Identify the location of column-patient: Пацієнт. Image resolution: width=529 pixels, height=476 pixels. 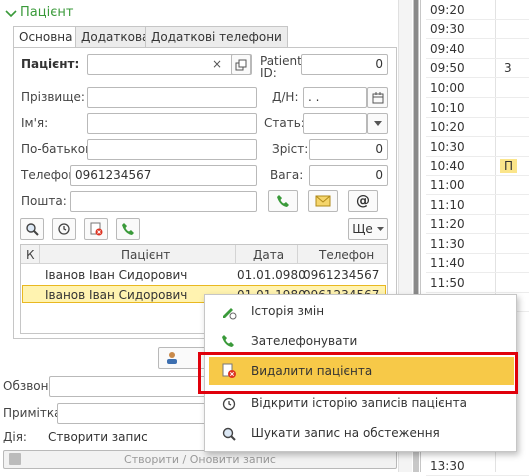
(145, 255).